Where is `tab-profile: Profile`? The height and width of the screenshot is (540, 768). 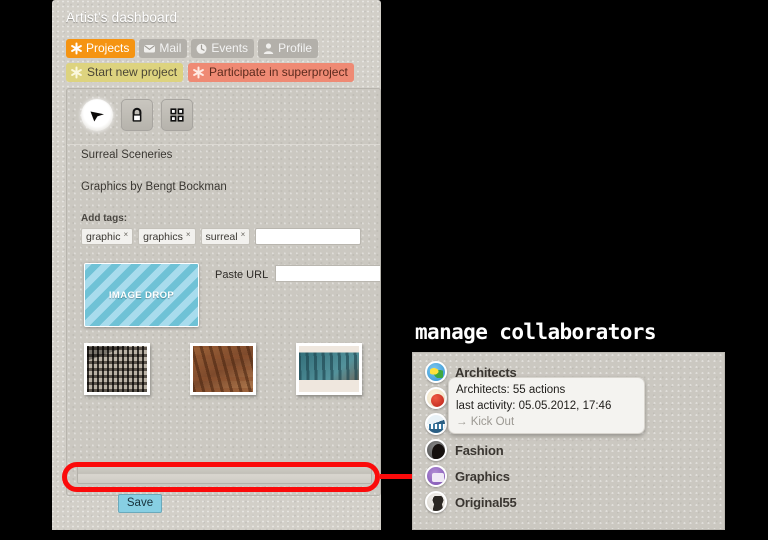 tab-profile: Profile is located at coordinates (288, 48).